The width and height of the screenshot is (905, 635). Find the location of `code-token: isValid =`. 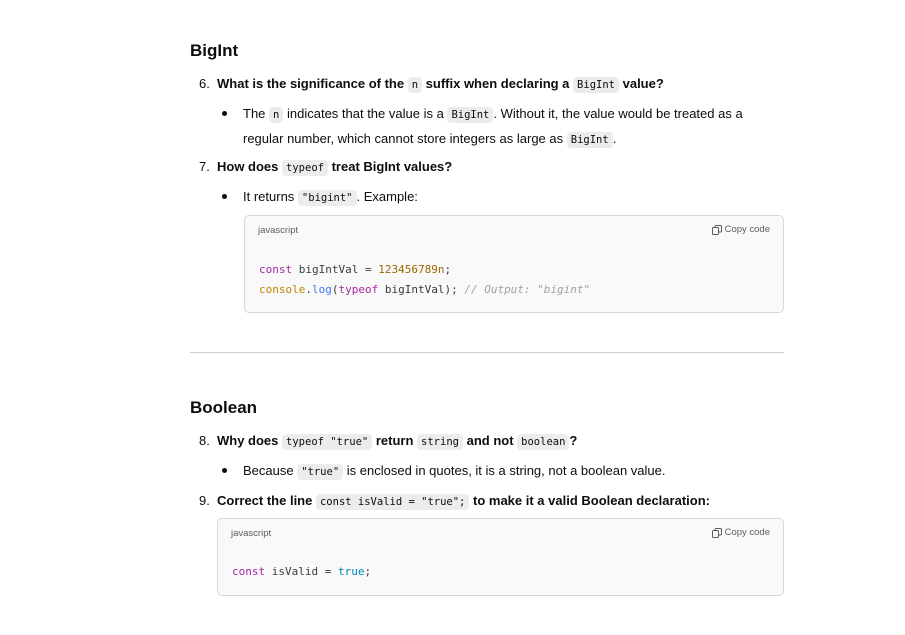

code-token: isValid = is located at coordinates (301, 571).